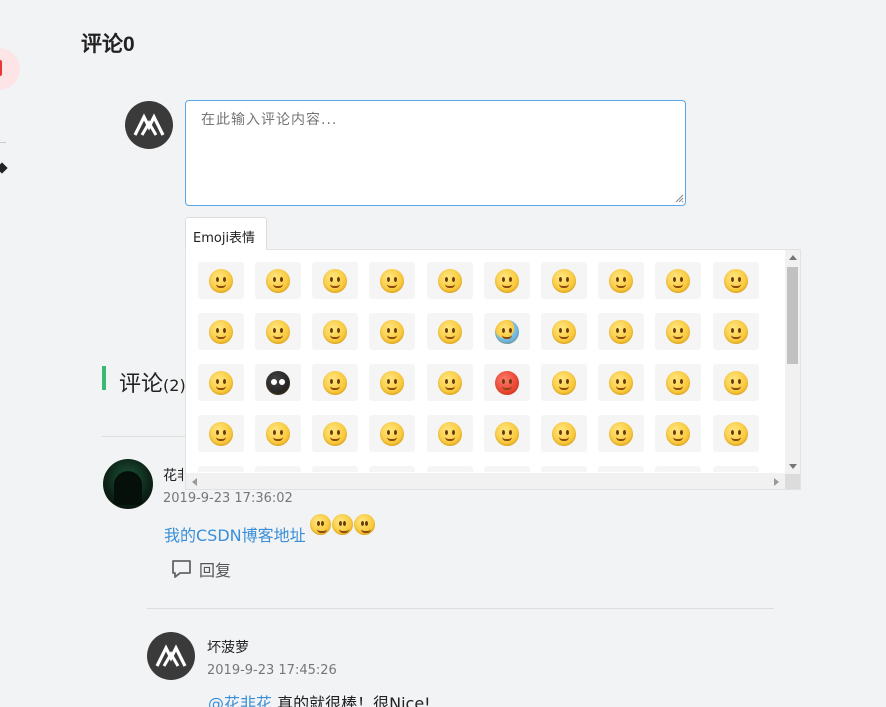 The image size is (886, 707). I want to click on no-mouth-emoji-icon, so click(278, 433).